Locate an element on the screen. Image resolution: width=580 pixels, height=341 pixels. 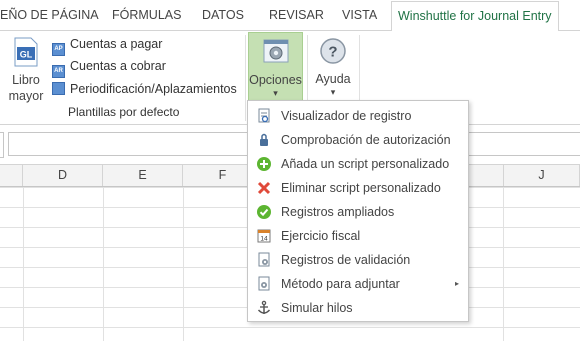
periodificacion-button: Periodificación/Aplazamientos is located at coordinates (144, 89).